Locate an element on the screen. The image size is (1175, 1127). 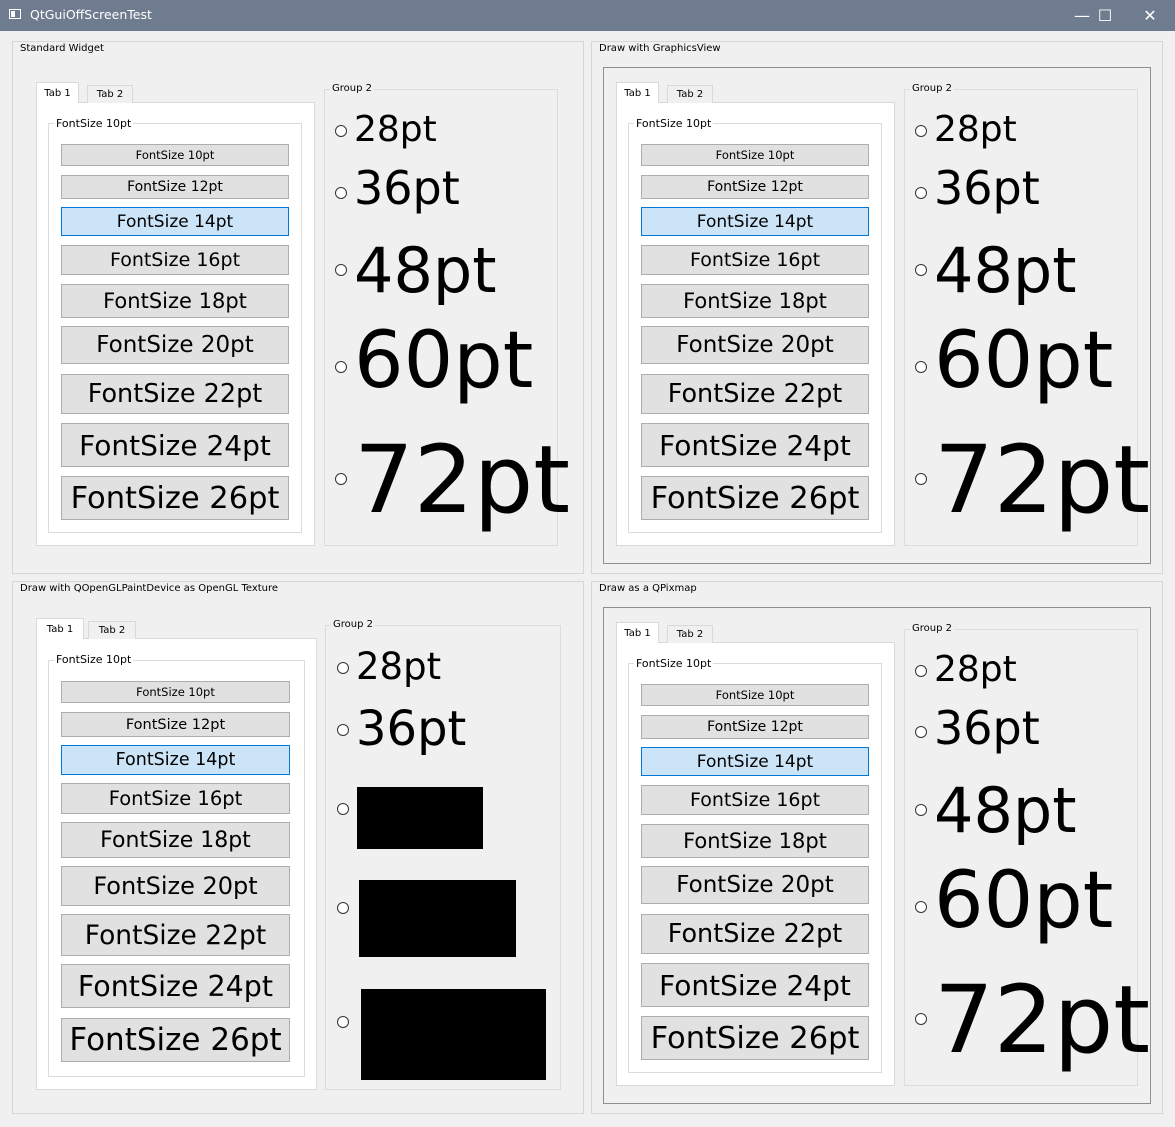
window-title: QtGuiOffScreenTest is located at coordinates (91, 14).